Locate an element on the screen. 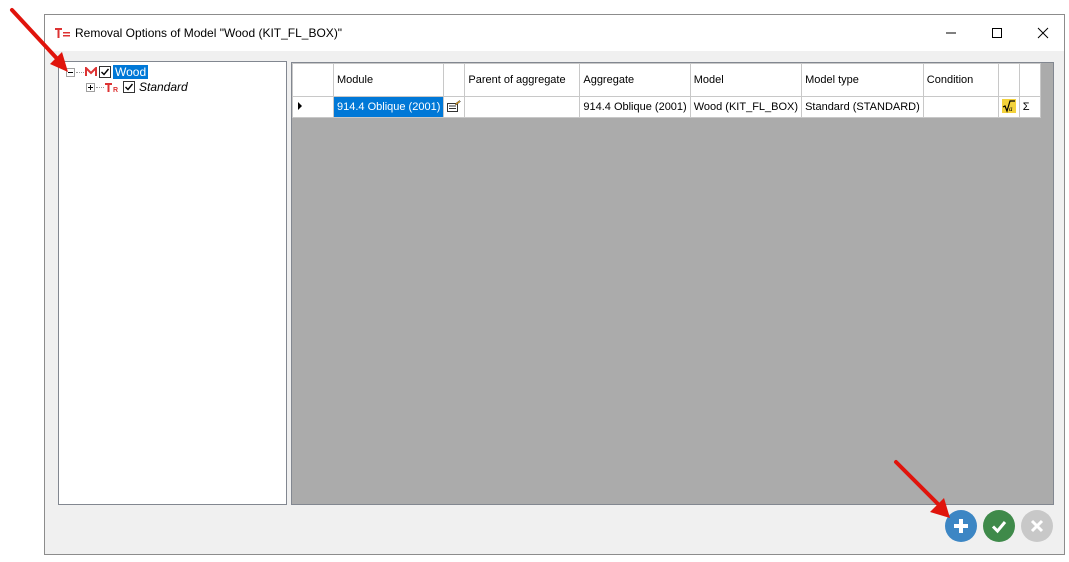 The width and height of the screenshot is (1069, 562). annotation-arrow-add is located at coordinates (922, 489).